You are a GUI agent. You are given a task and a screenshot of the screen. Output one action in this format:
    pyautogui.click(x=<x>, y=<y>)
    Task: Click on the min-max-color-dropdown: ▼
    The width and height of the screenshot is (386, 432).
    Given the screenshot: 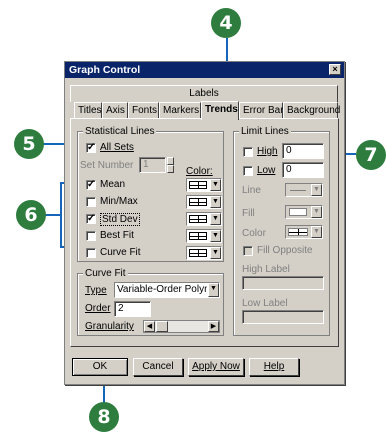 What is the action you would take?
    pyautogui.click(x=204, y=202)
    